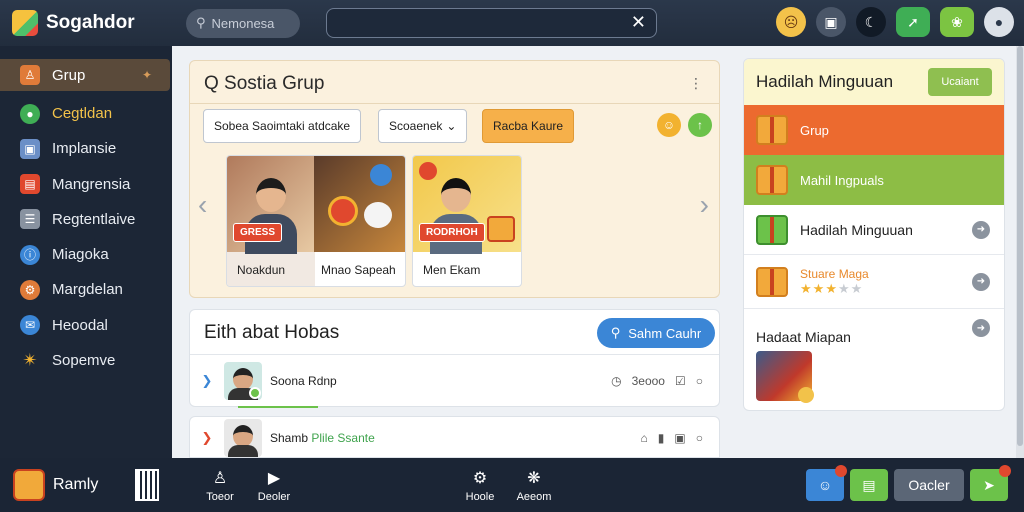  I want to click on user-icon: ●, so click(999, 22).